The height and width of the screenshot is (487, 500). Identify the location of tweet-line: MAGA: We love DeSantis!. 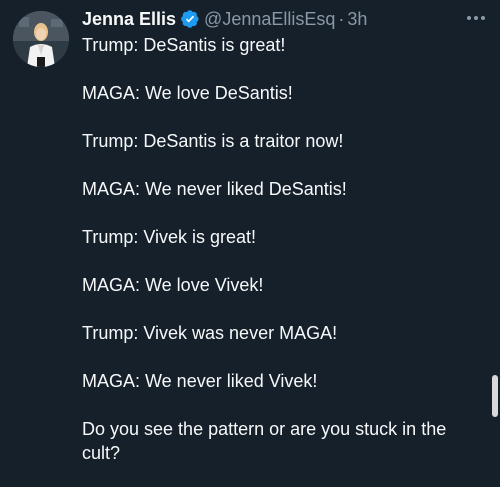
(187, 93).